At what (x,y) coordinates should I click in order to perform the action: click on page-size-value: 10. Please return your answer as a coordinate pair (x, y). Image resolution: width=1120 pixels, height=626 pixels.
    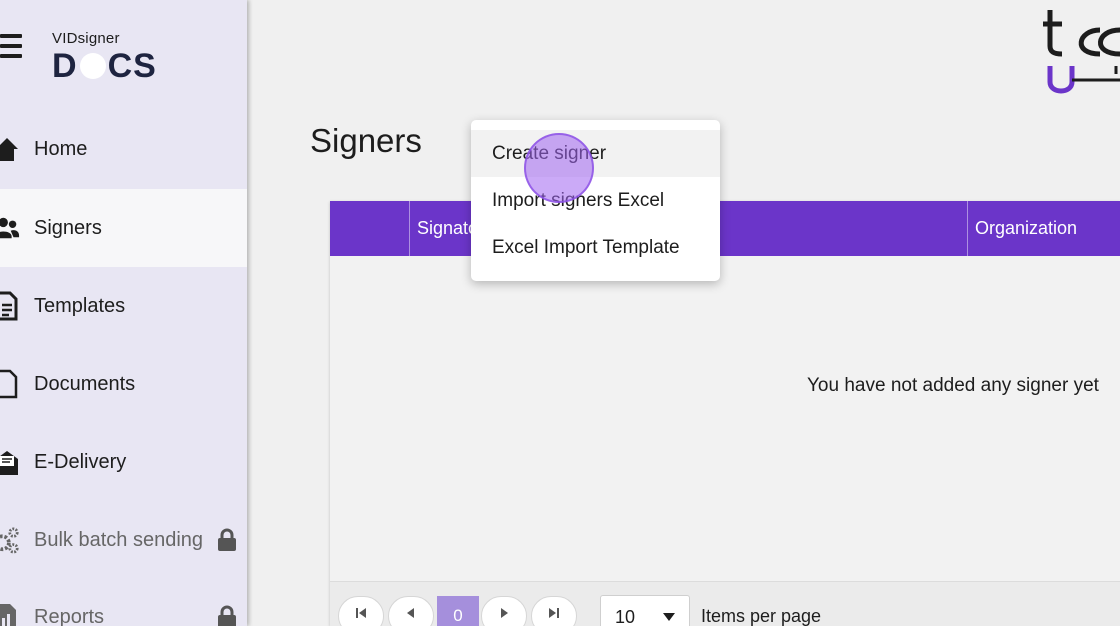
    Looking at the image, I should click on (625, 616).